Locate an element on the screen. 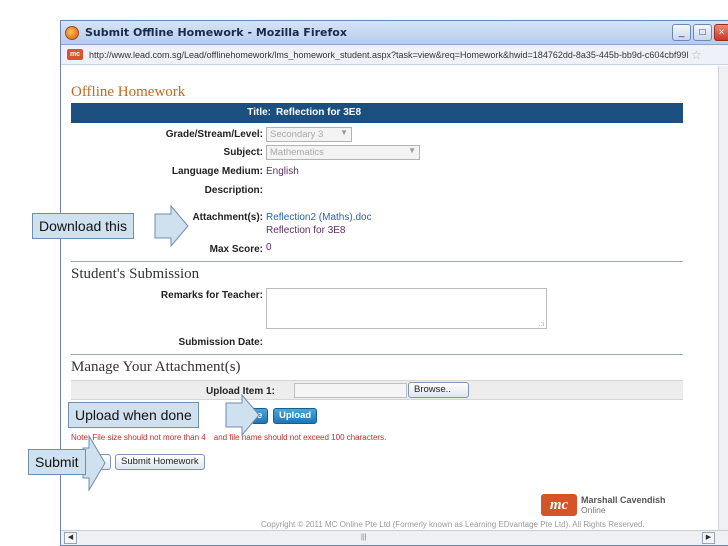 The height and width of the screenshot is (546, 728). mc-logo-icon: mc is located at coordinates (559, 505).